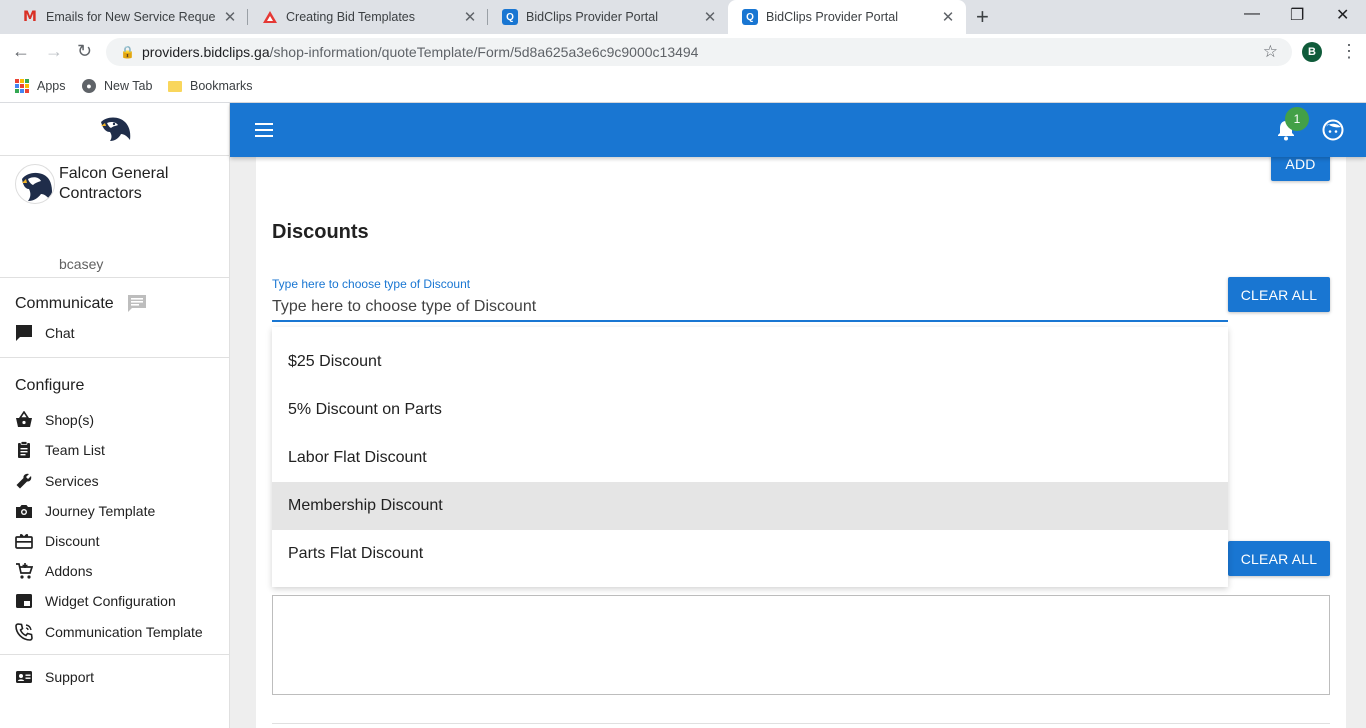 The height and width of the screenshot is (728, 1366). I want to click on widget-icon, so click(24, 601).